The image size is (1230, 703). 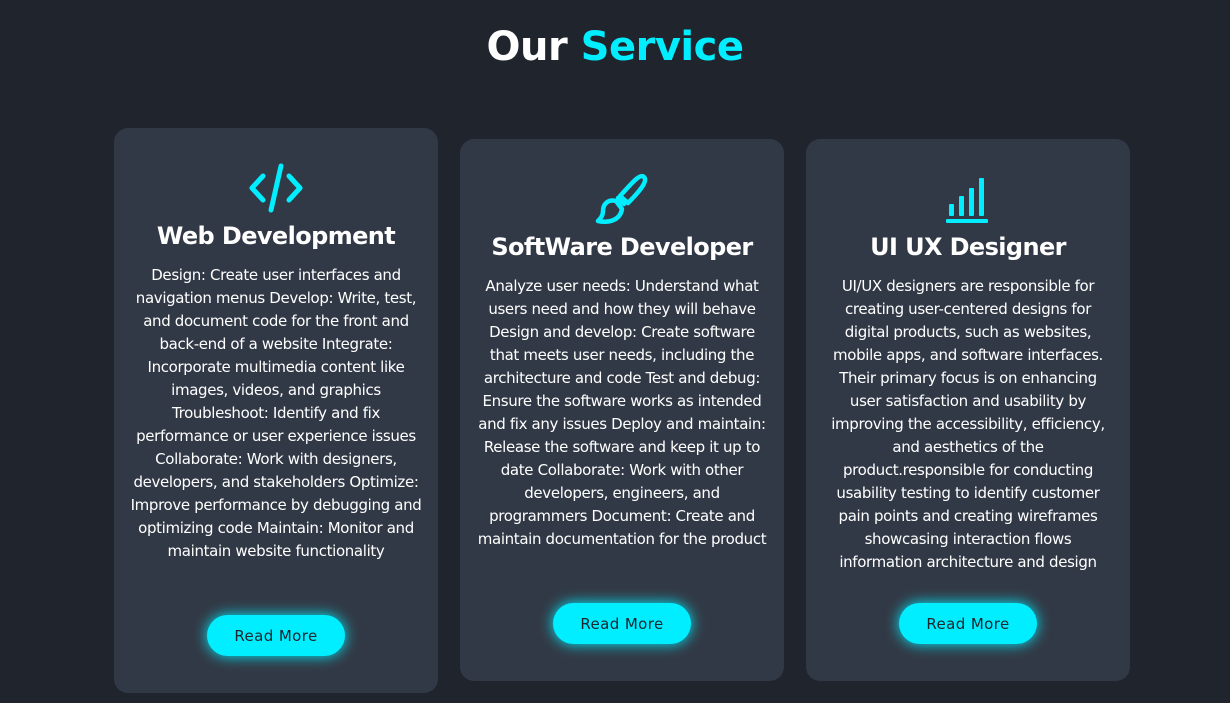 I want to click on section-title: Our Service, so click(x=615, y=47).